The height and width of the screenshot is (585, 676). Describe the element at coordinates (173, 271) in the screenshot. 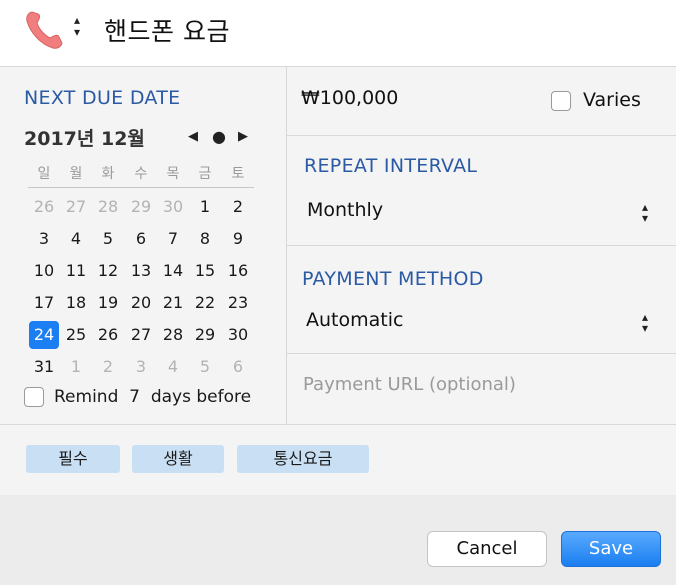

I see `calendar-day: 14` at that location.